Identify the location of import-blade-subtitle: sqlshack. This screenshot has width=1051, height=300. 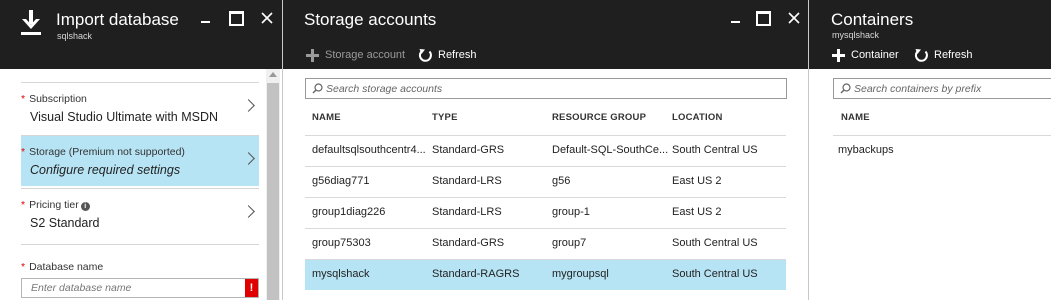
(75, 36).